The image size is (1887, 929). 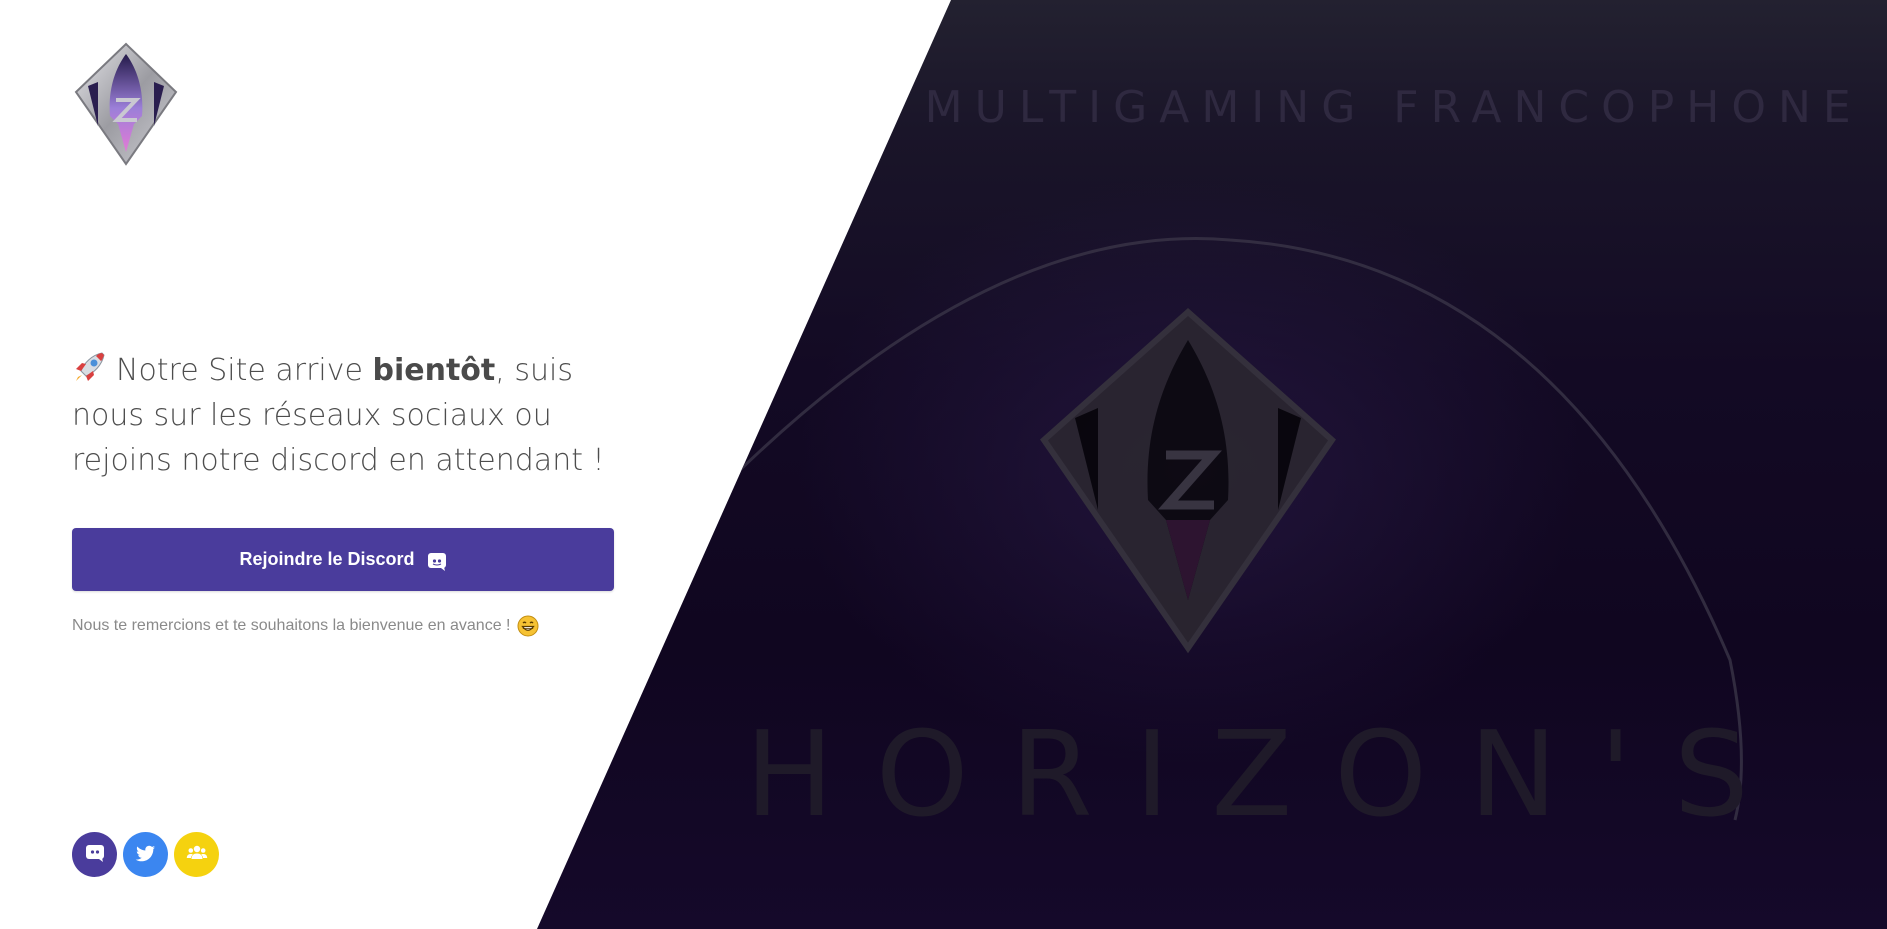 What do you see at coordinates (1268, 774) in the screenshot?
I see `hero-brand: HORIZON'S` at bounding box center [1268, 774].